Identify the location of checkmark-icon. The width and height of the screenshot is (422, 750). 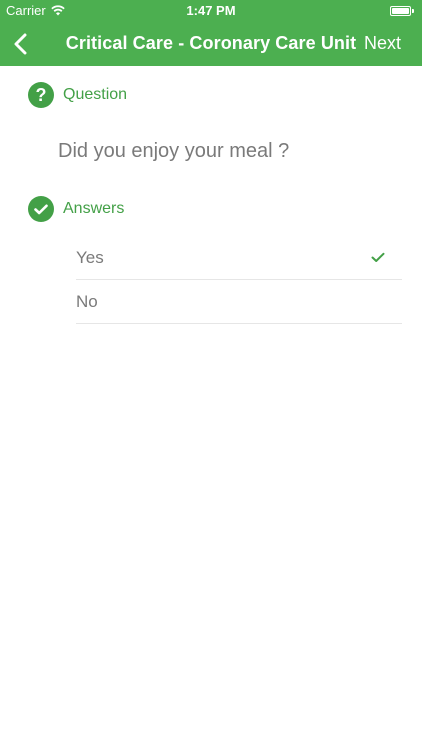
(378, 257).